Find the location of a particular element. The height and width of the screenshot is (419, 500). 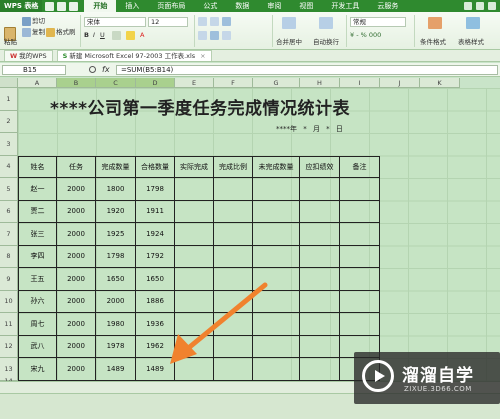

table-cell: 宋九 is located at coordinates (37, 369).